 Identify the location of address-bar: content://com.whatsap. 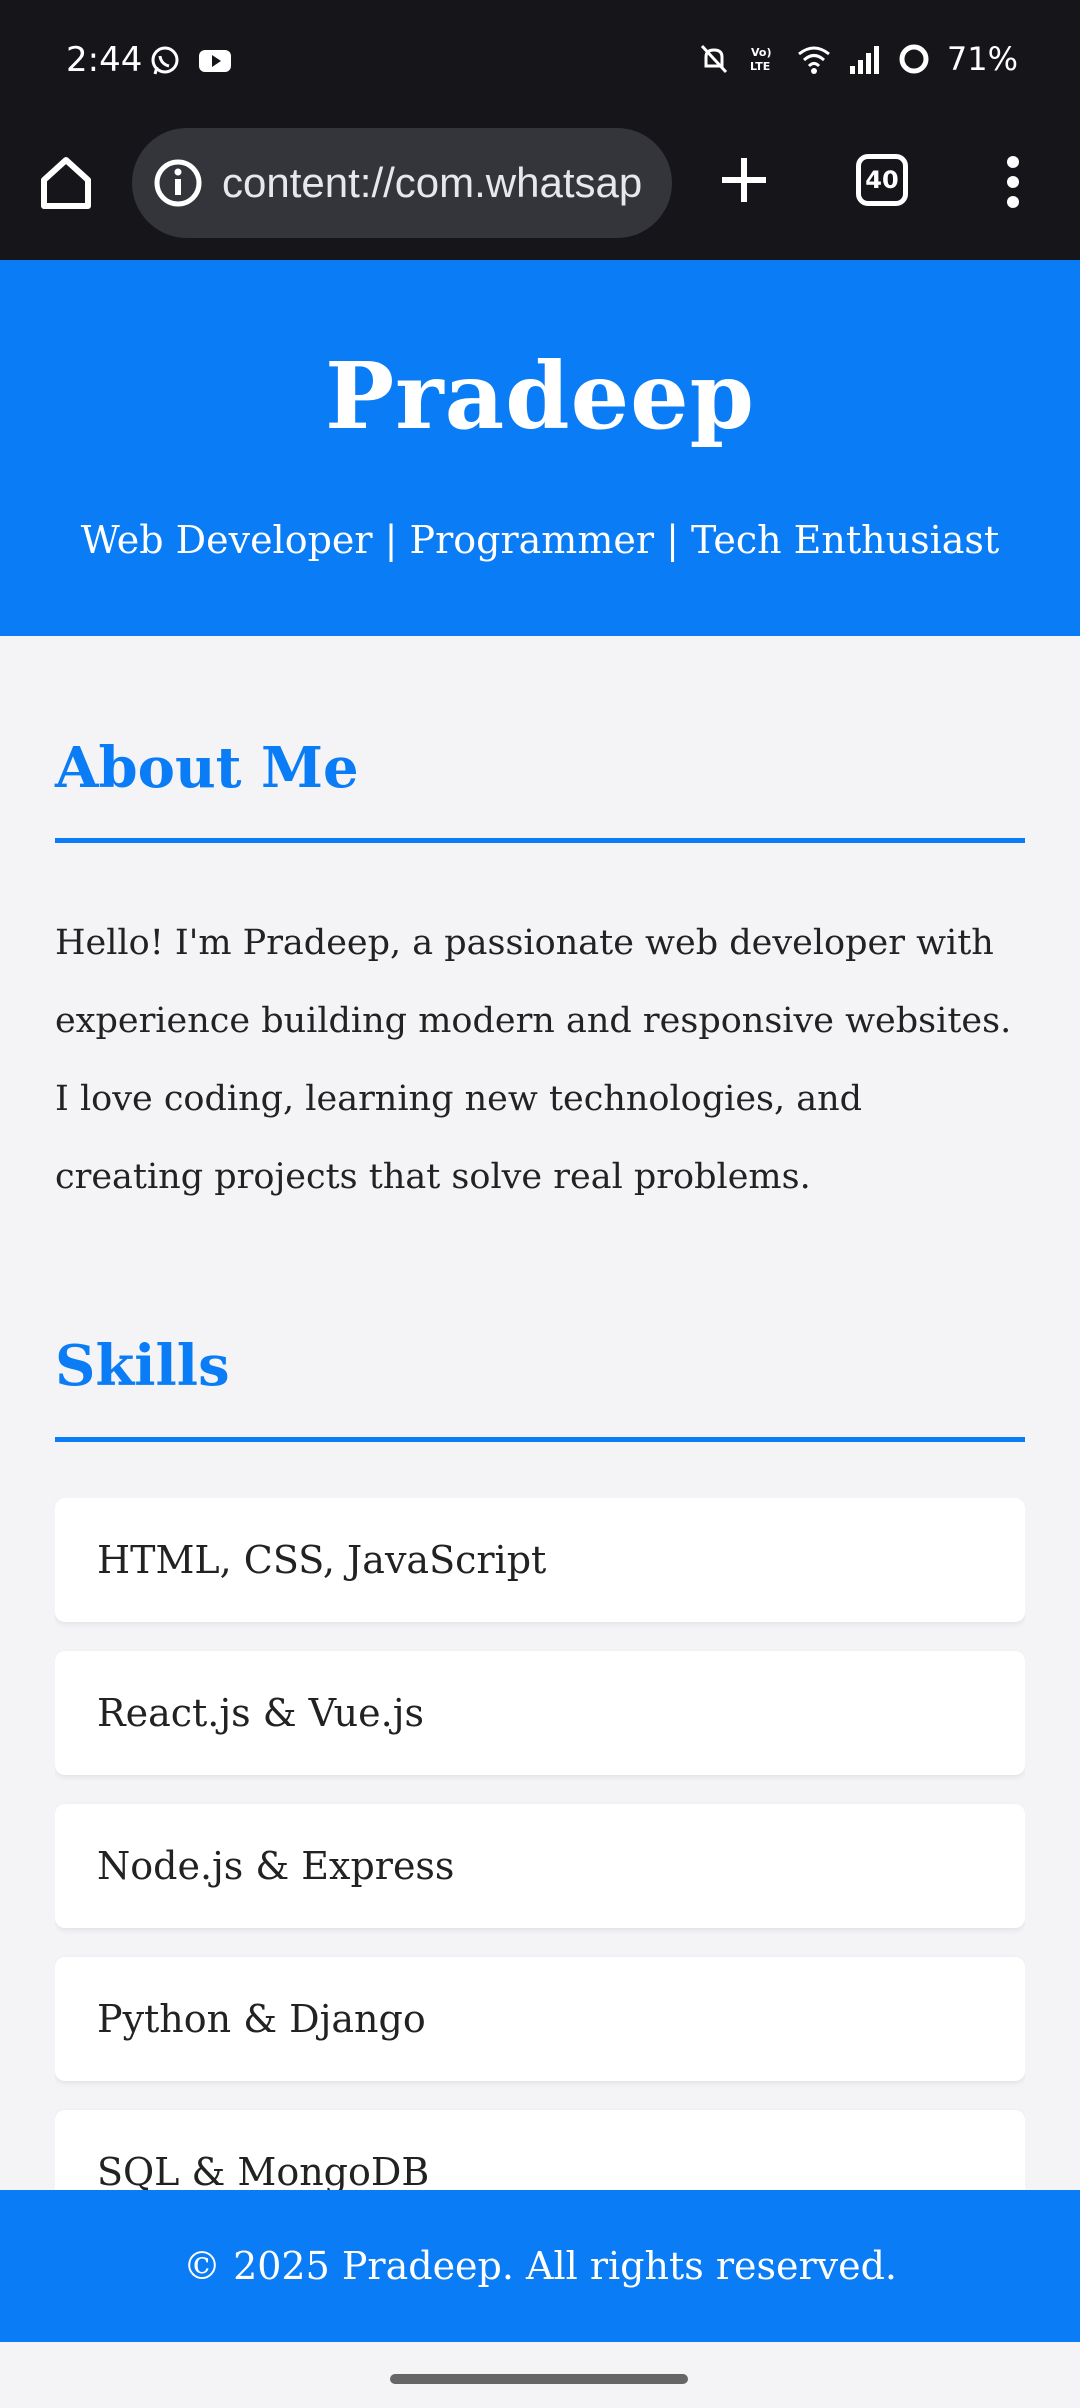
(402, 183).